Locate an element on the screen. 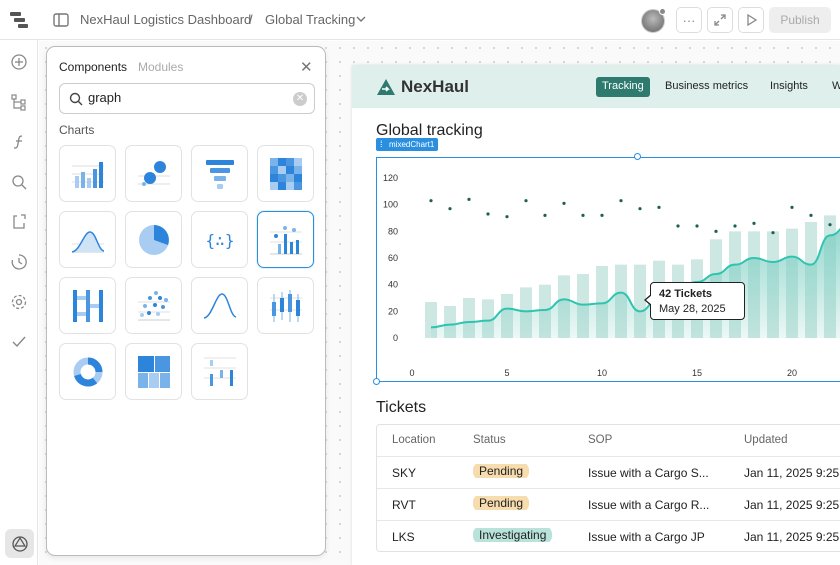 This screenshot has width=840, height=565. json-chart-icon: {∴} is located at coordinates (220, 240).